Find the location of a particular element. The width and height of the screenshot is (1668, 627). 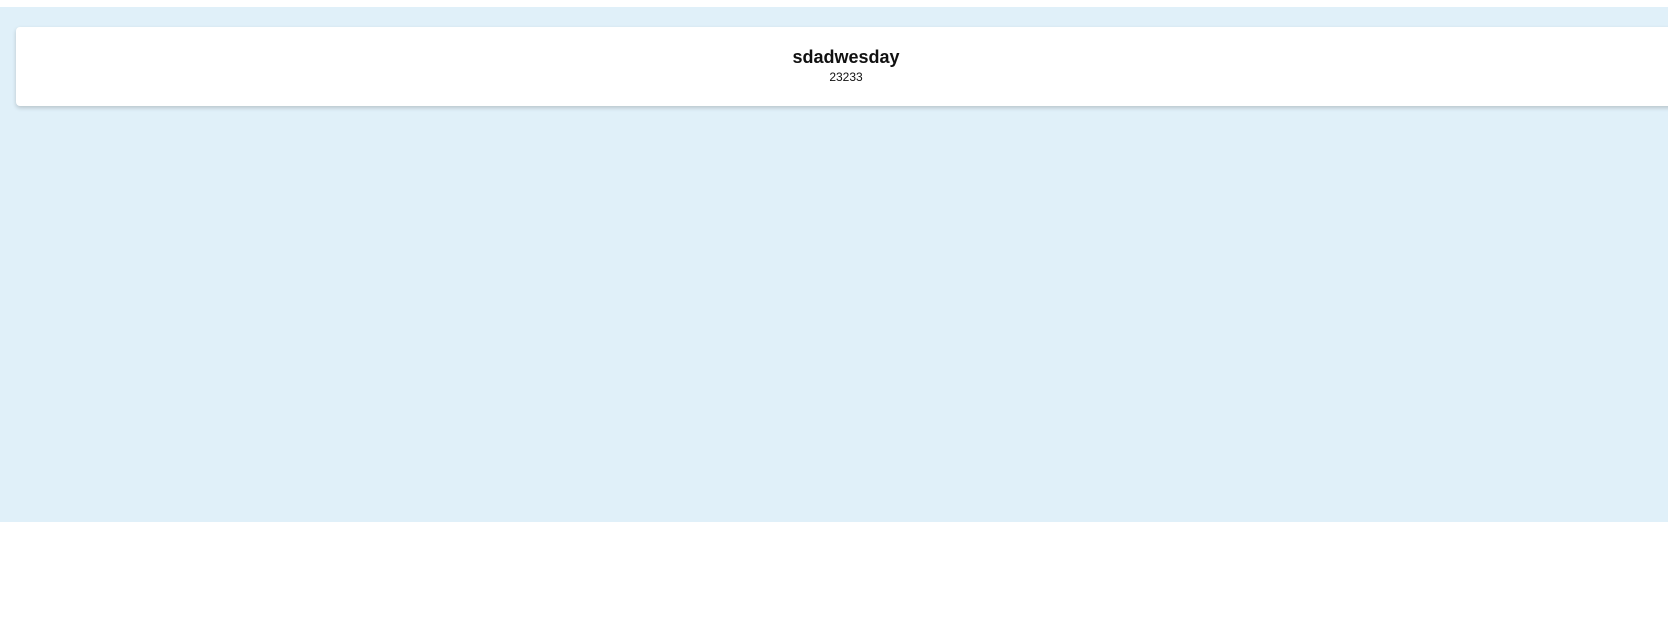

header-card-content: sdadwesday 23233 is located at coordinates (842, 66).